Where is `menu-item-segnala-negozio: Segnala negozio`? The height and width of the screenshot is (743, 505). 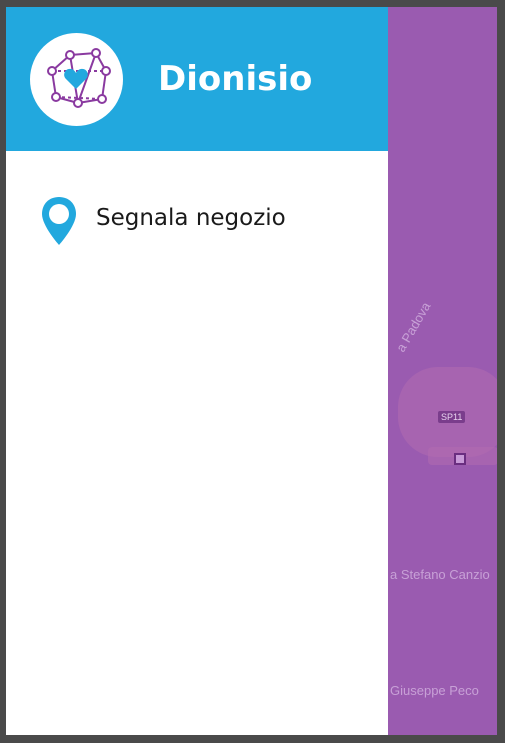
menu-item-segnala-negozio: Segnala negozio is located at coordinates (197, 219).